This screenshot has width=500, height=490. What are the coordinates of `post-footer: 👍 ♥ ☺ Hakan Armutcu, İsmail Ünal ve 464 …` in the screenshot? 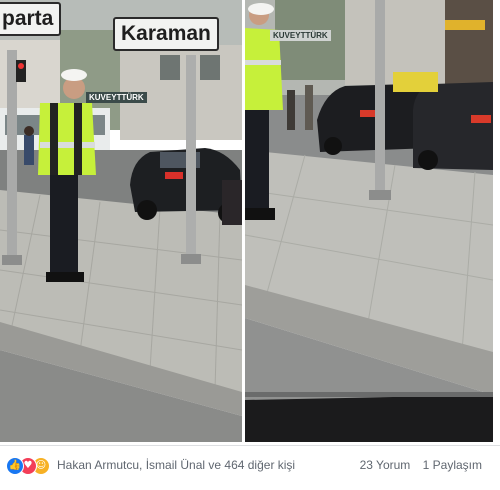 It's located at (250, 467).